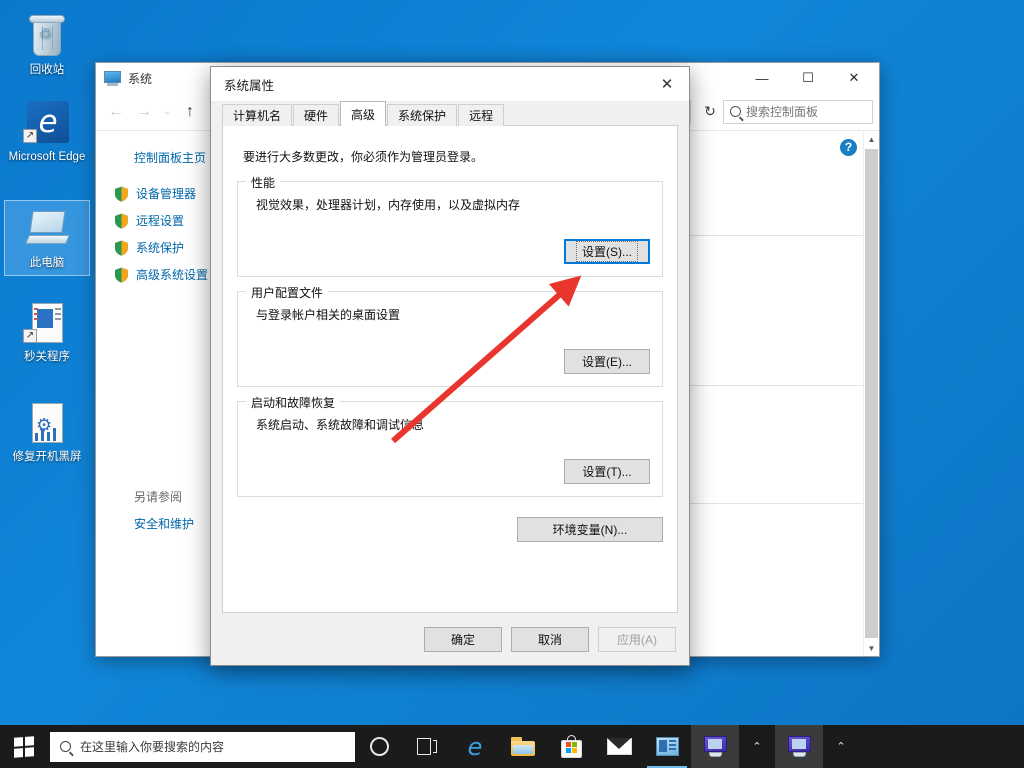 Image resolution: width=1024 pixels, height=768 pixels. What do you see at coordinates (190, 112) in the screenshot?
I see `up-button: ↑` at bounding box center [190, 112].